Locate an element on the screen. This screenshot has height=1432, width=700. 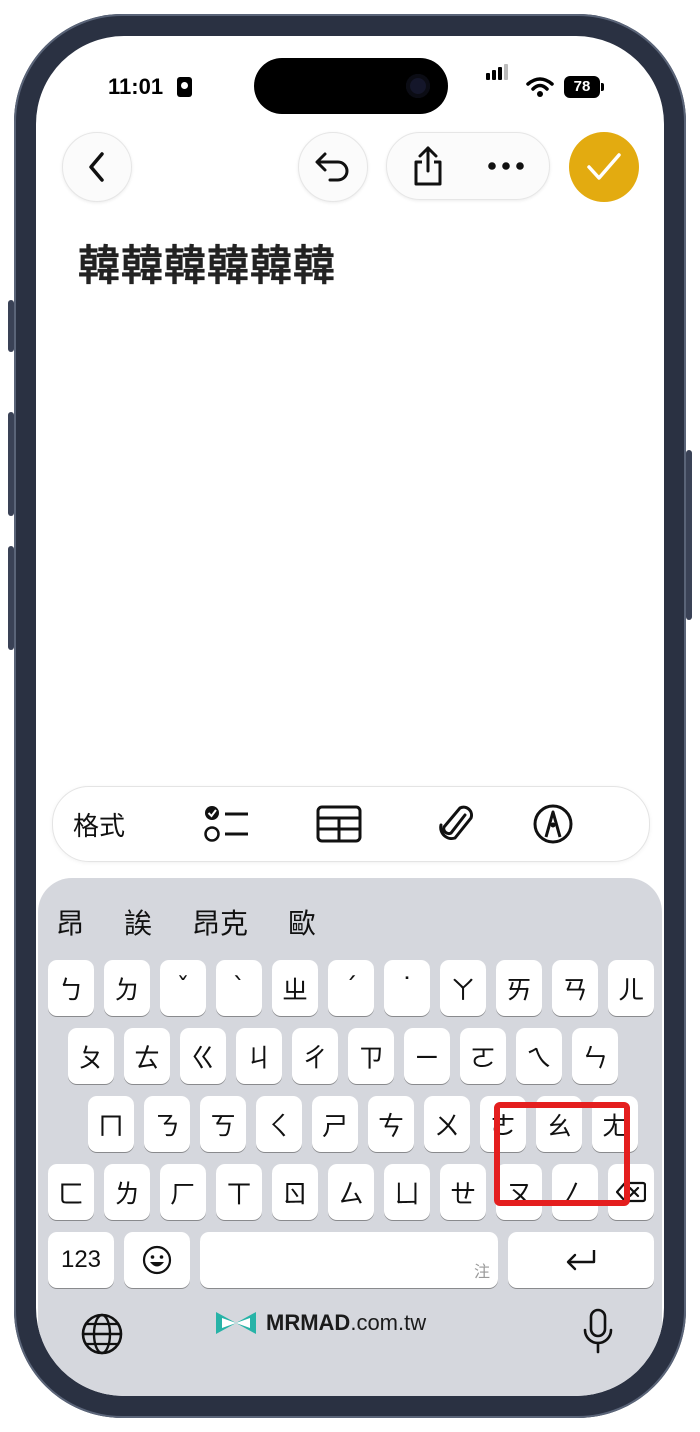
chevron-left-icon is located at coordinates (96, 167).